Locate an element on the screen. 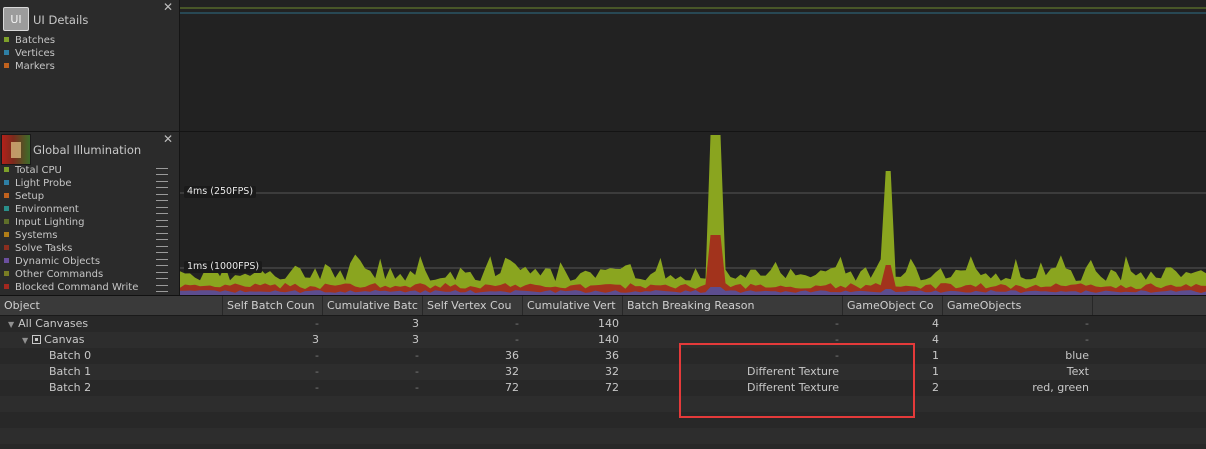  table-row: Batch 1- -32 32 Different Texture 1 Text is located at coordinates (603, 372).